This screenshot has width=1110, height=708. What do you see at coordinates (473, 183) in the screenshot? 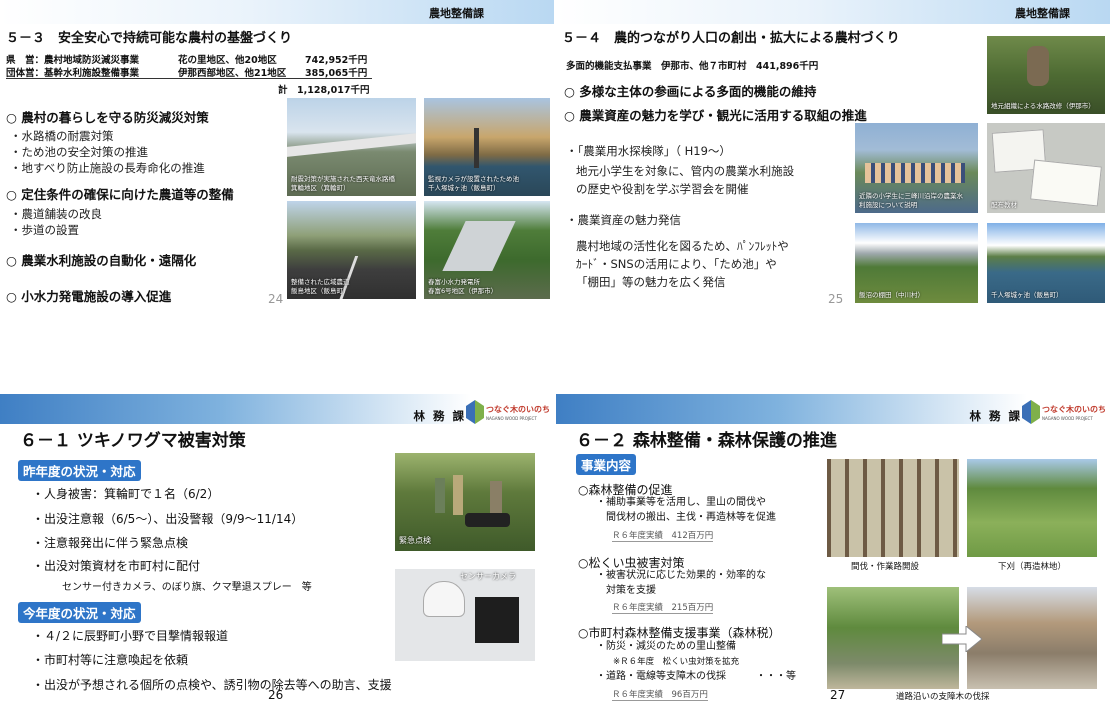
I see `photo-caption: 監視カメラが設置されたため池 千人塚城ヶ池（飯島町）` at bounding box center [473, 183].